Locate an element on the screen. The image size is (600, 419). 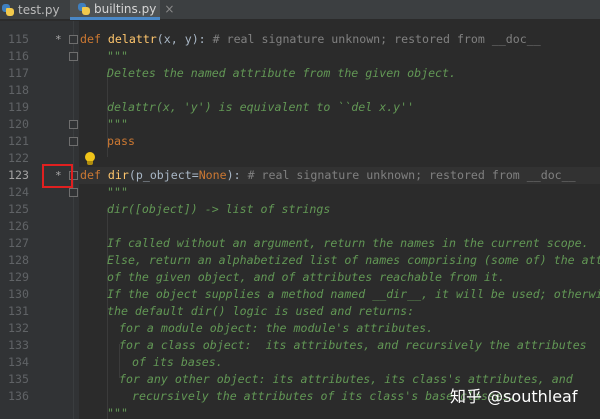
watermark-text: 知乎 @southleaf is located at coordinates (514, 396).